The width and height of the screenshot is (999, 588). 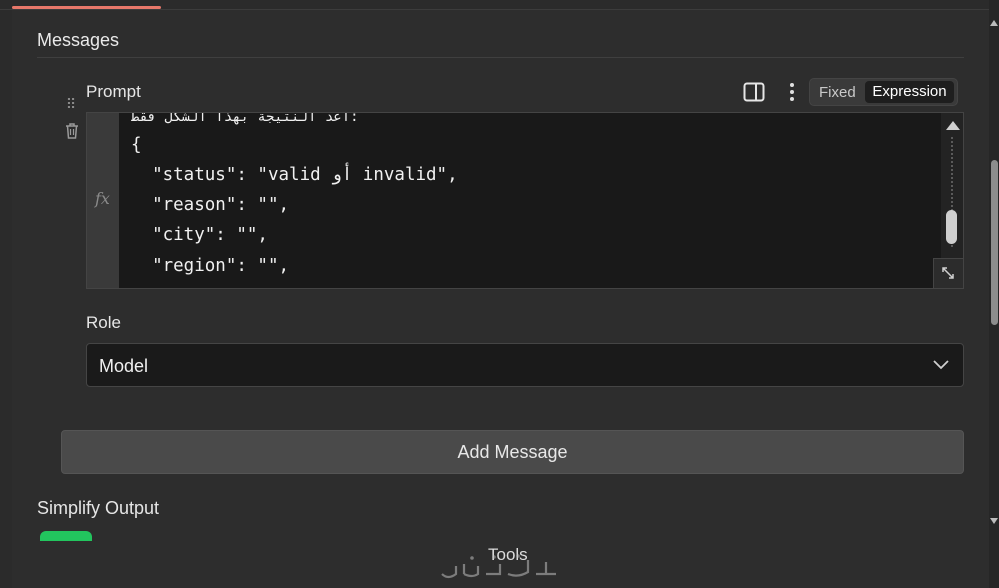 What do you see at coordinates (210, 205) in the screenshot?
I see `code-line: "reason": "",` at bounding box center [210, 205].